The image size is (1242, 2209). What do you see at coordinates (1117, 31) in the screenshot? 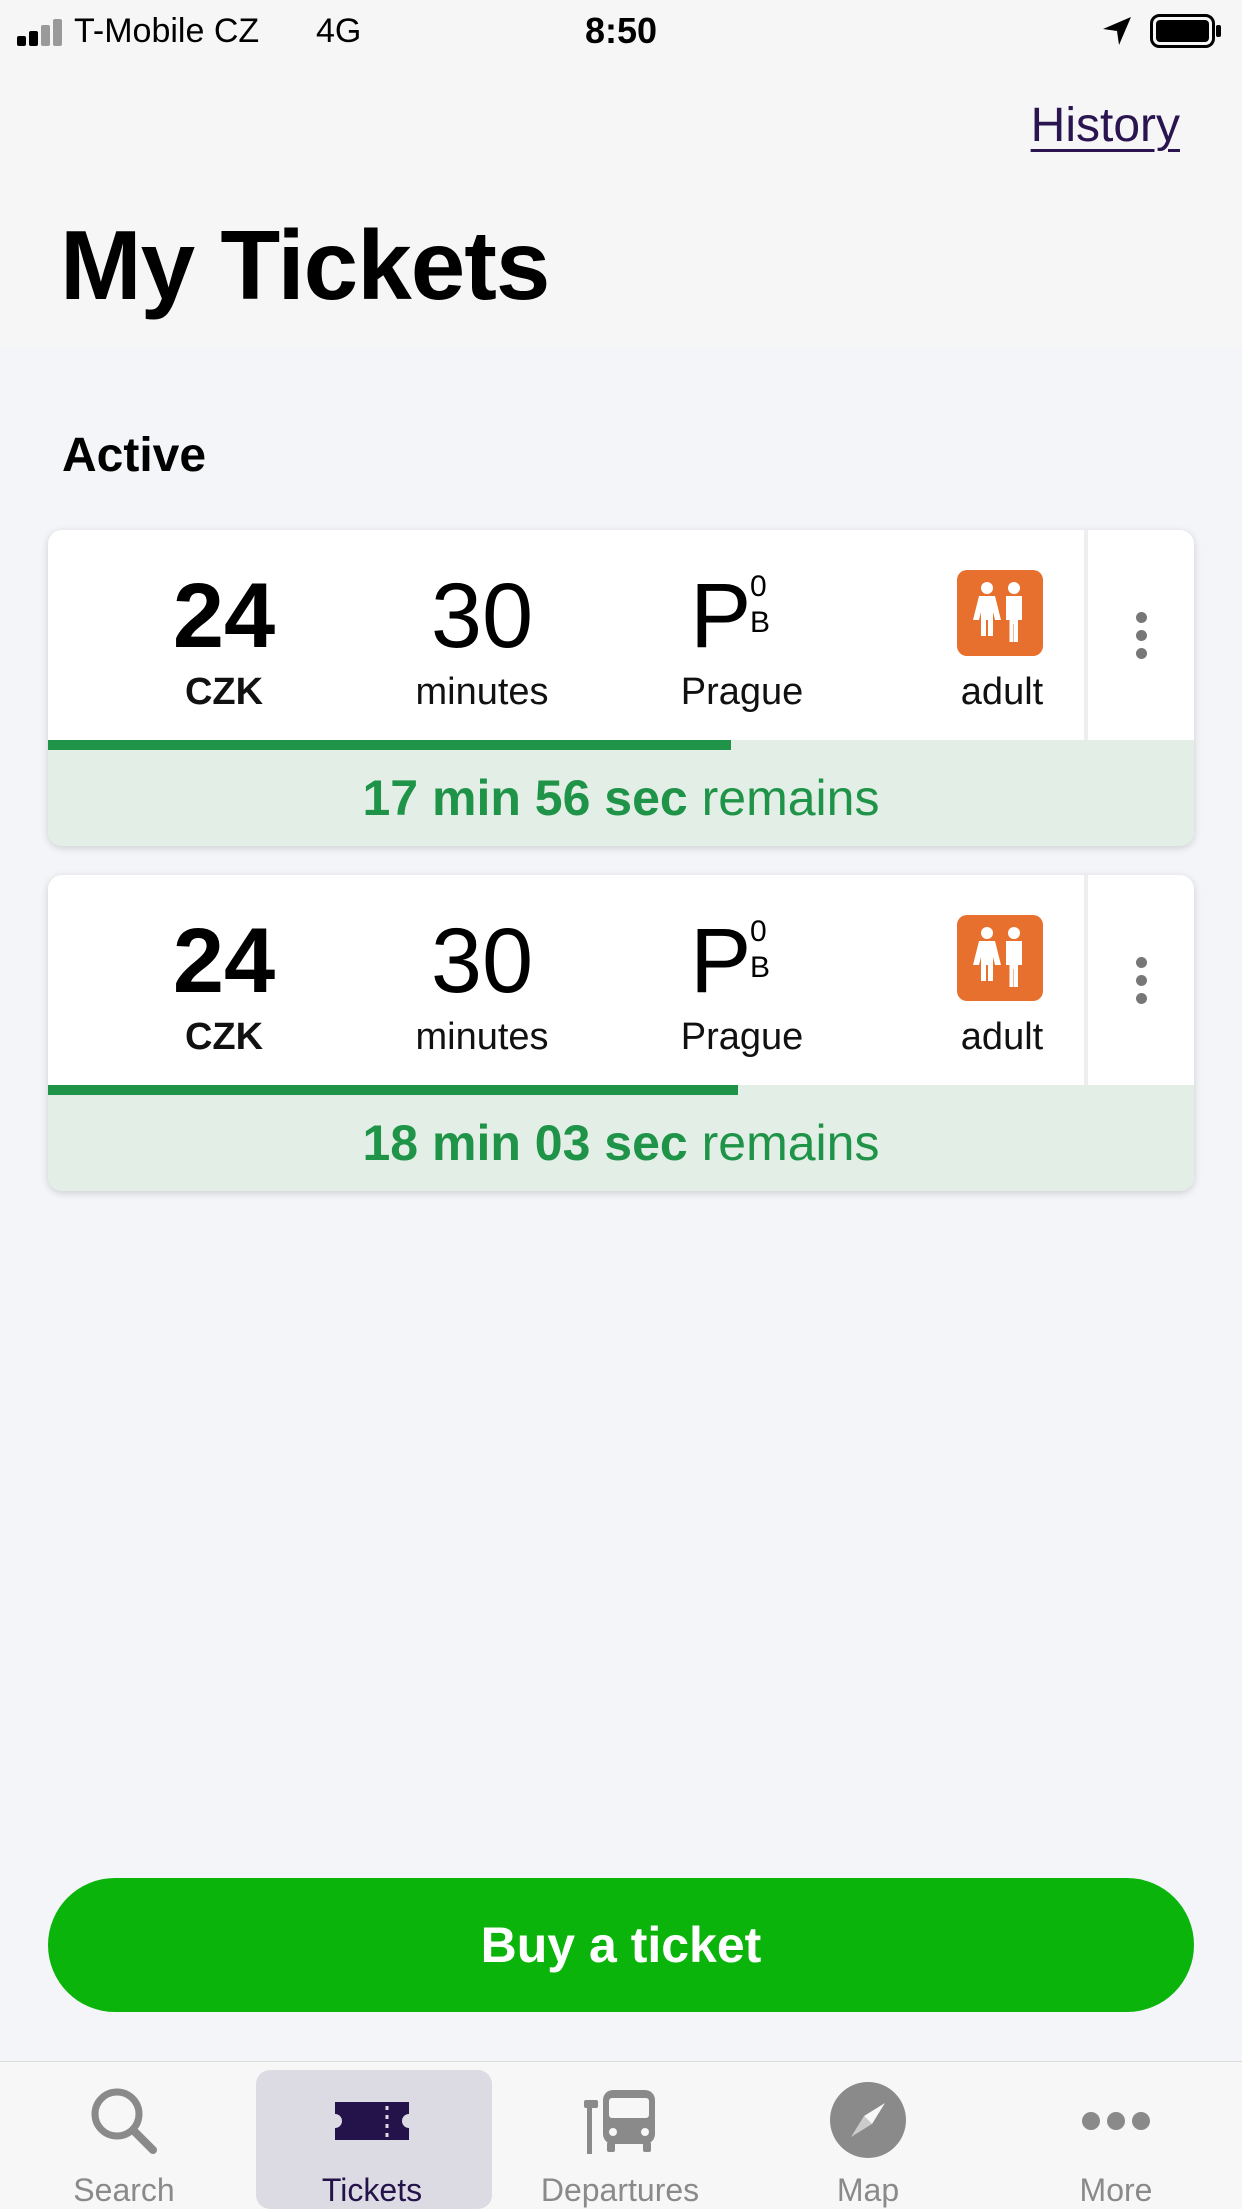
I see `location-arrow-icon` at bounding box center [1117, 31].